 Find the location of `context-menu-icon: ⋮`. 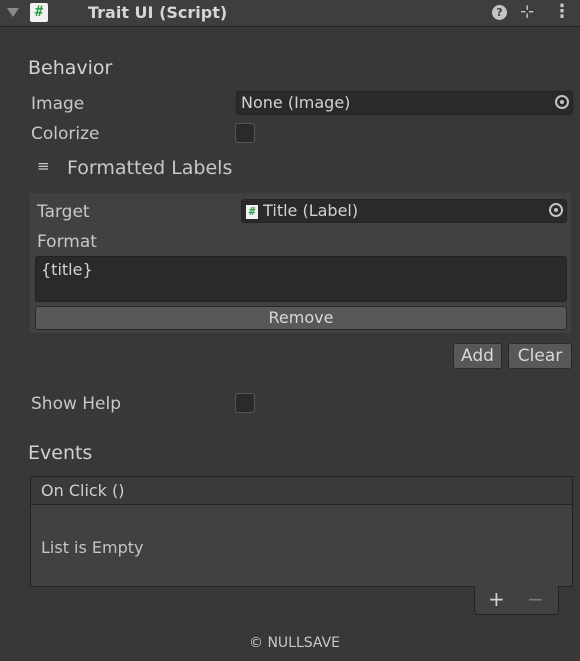

context-menu-icon: ⋮ is located at coordinates (562, 11).